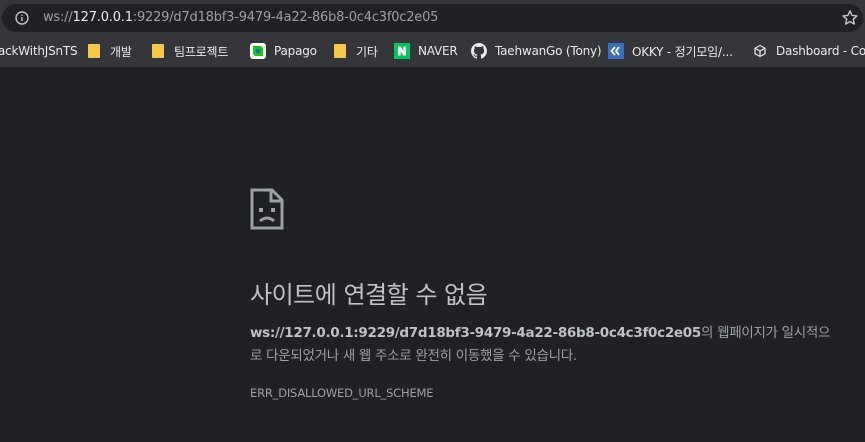 Image resolution: width=865 pixels, height=442 pixels. I want to click on error-title: 사이트에 연결할 수 없음, so click(369, 295).